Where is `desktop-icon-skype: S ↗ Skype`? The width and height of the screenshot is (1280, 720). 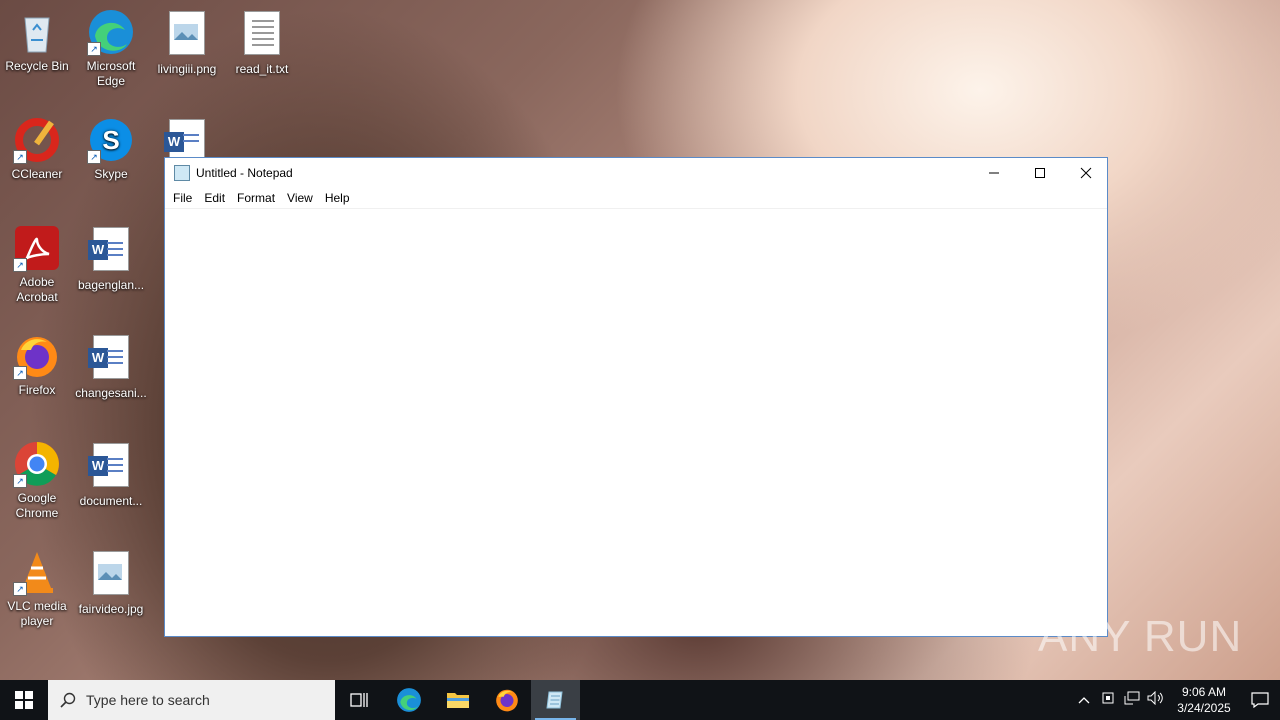
desktop-icon-skype: S ↗ Skype is located at coordinates (111, 149).